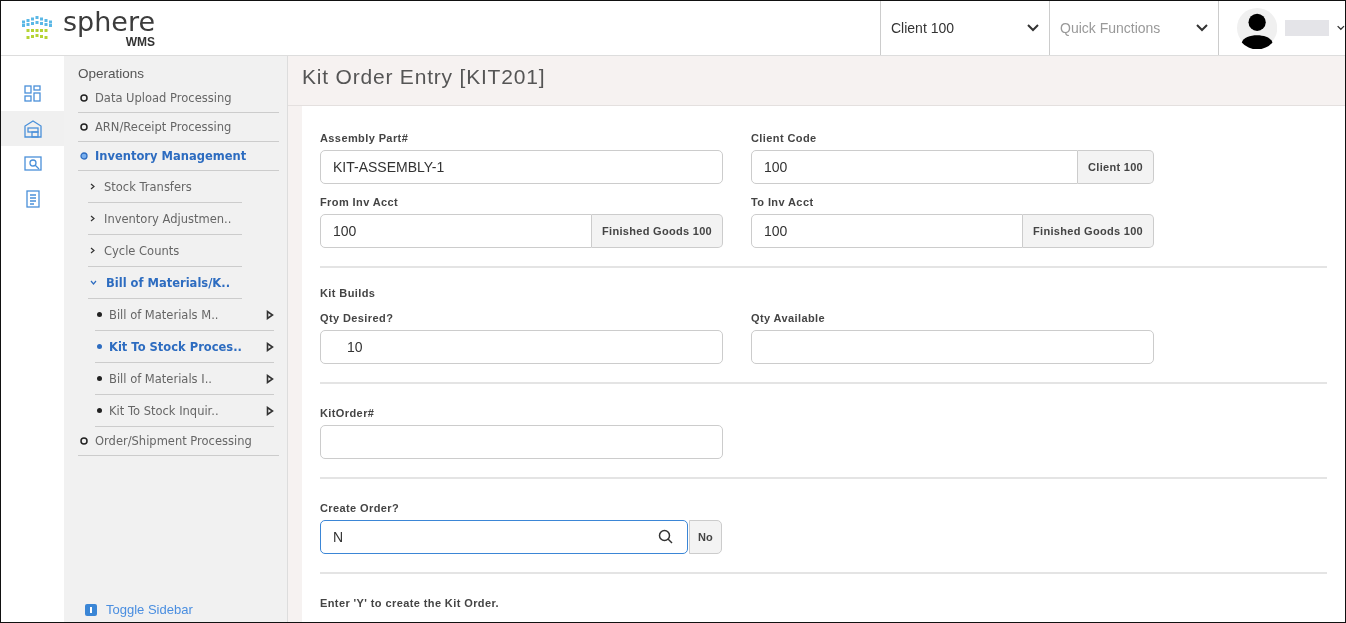 Image resolution: width=1346 pixels, height=623 pixels. What do you see at coordinates (360, 508) in the screenshot?
I see `field-label: Create Order?` at bounding box center [360, 508].